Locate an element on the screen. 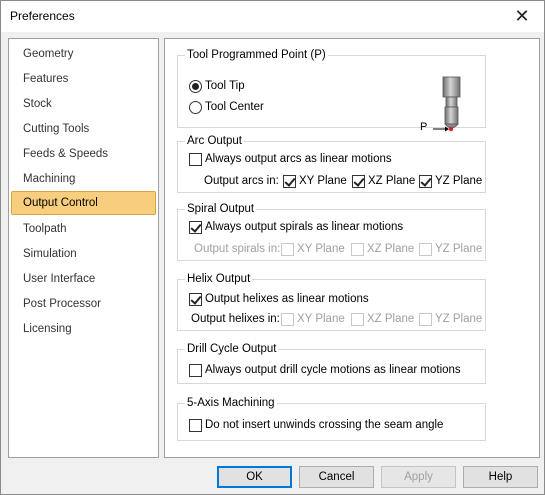 This screenshot has height=495, width=545. drill-linear-checkbox is located at coordinates (195, 370).